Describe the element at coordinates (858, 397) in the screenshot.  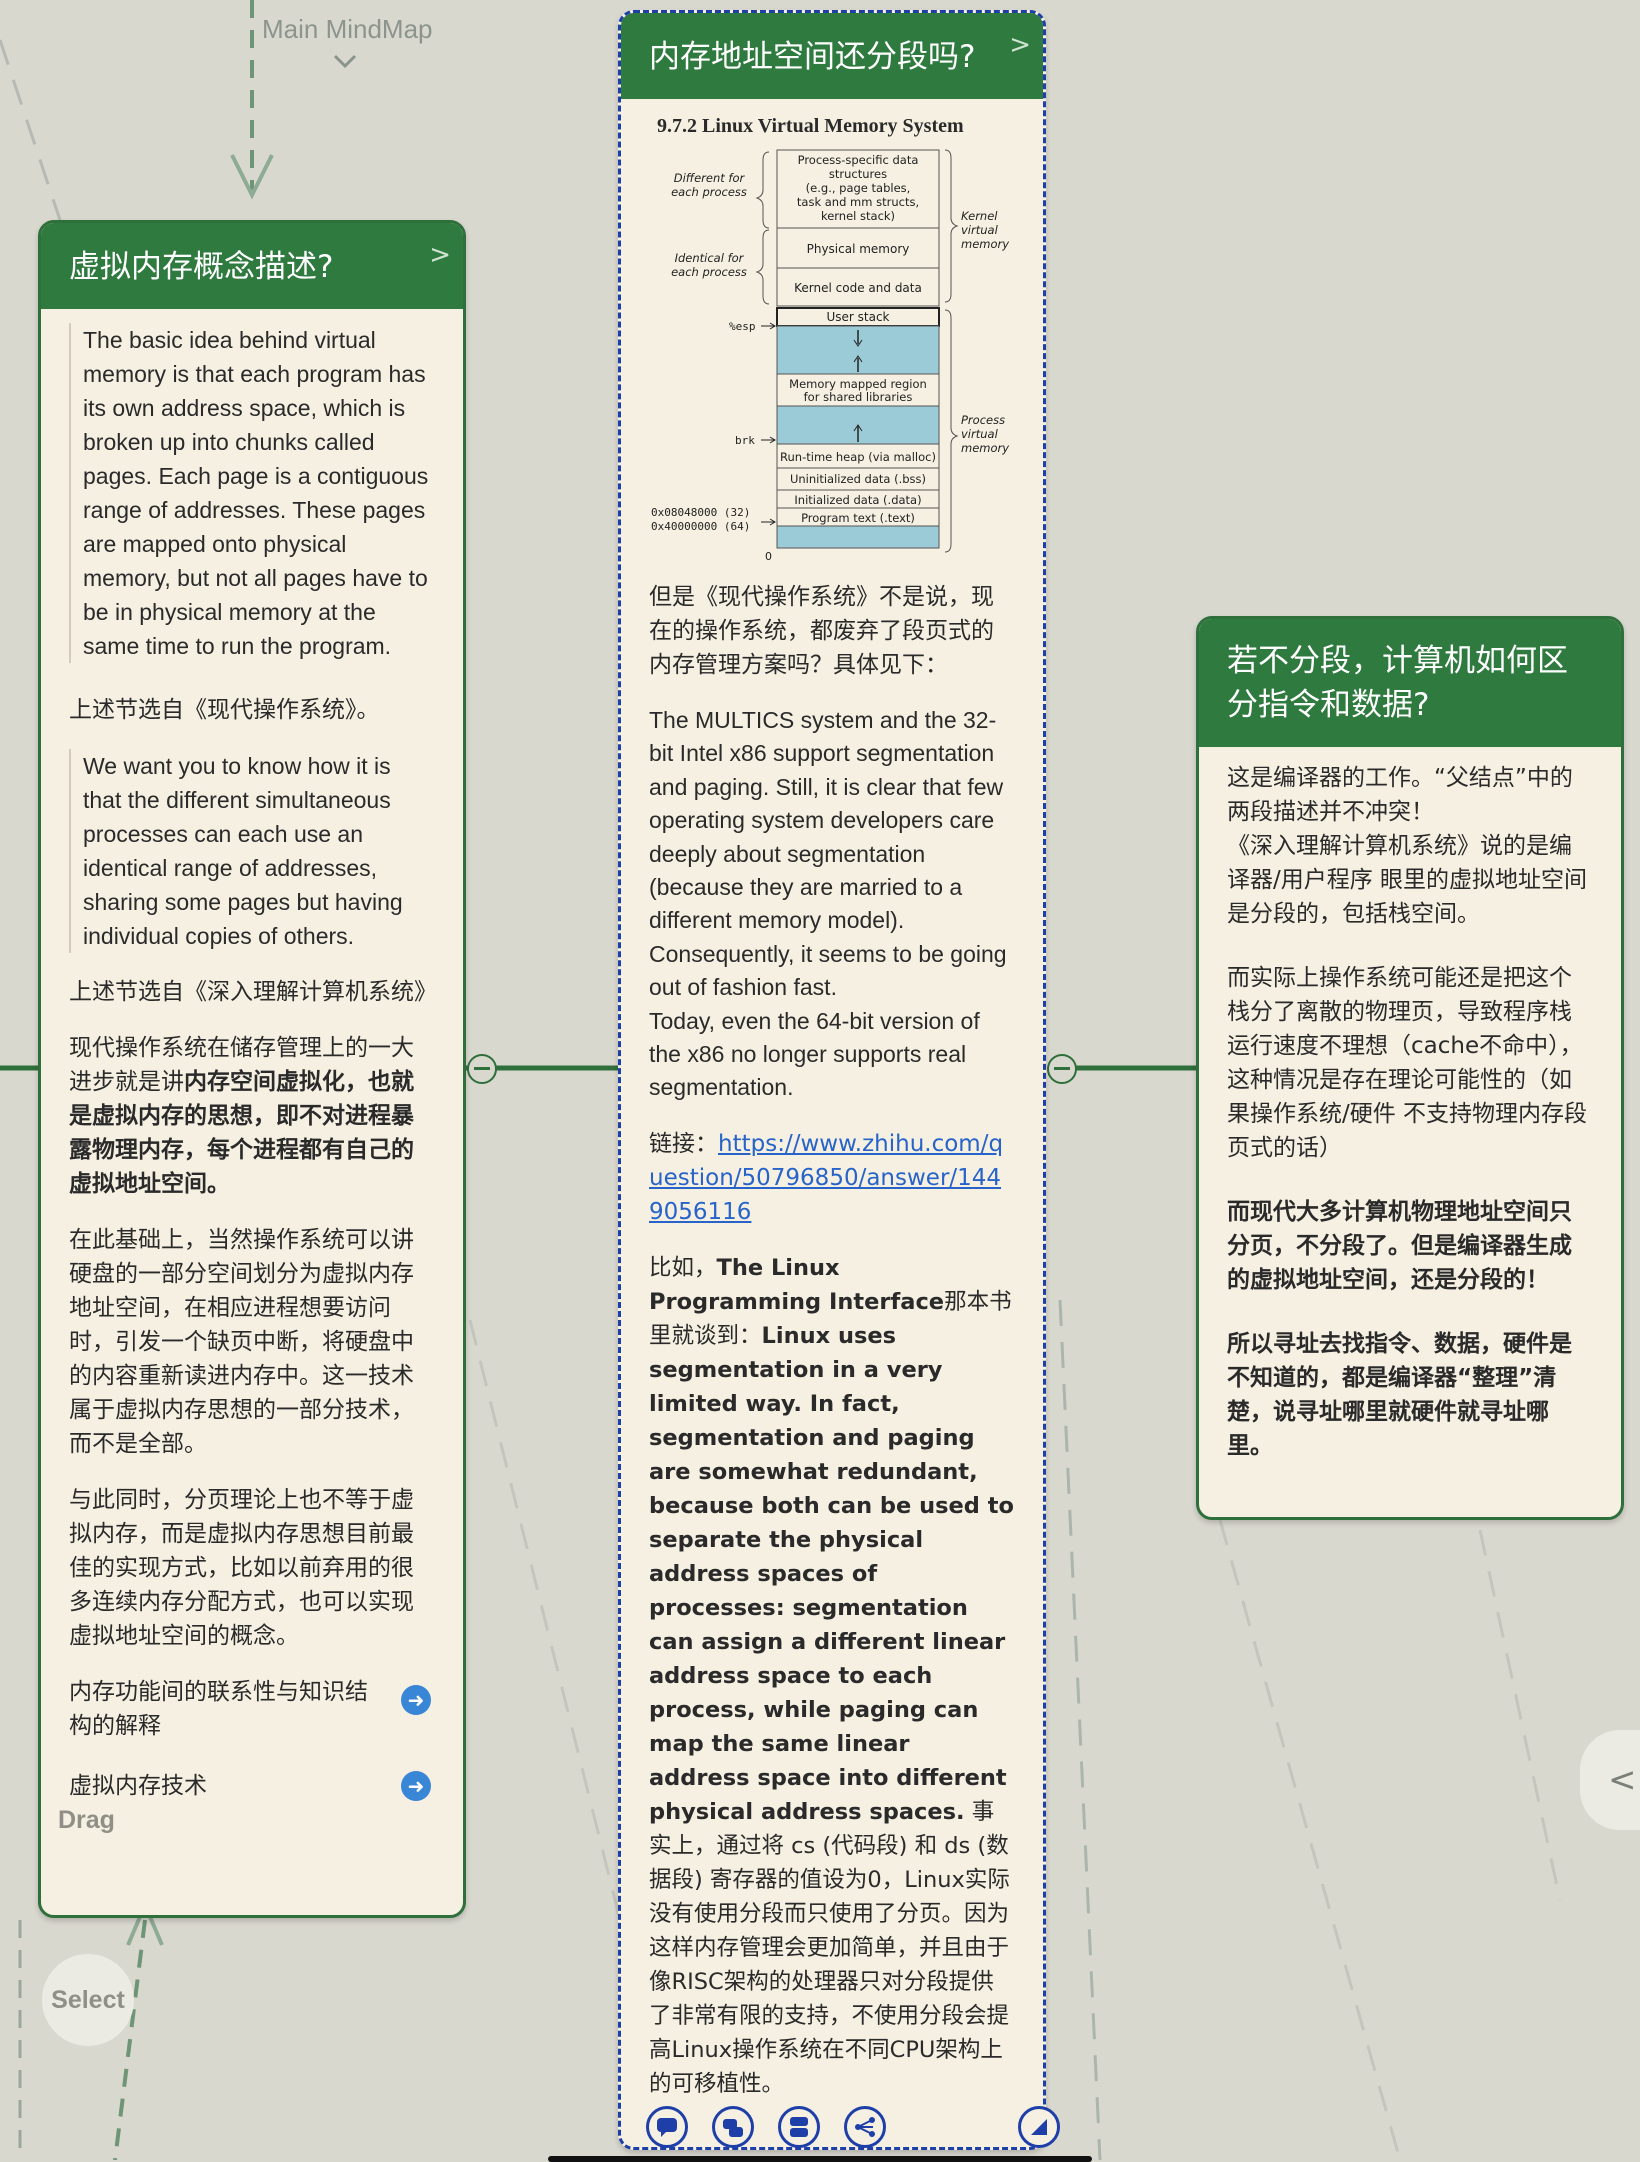
I see `svg-text: for shared libraries` at that location.